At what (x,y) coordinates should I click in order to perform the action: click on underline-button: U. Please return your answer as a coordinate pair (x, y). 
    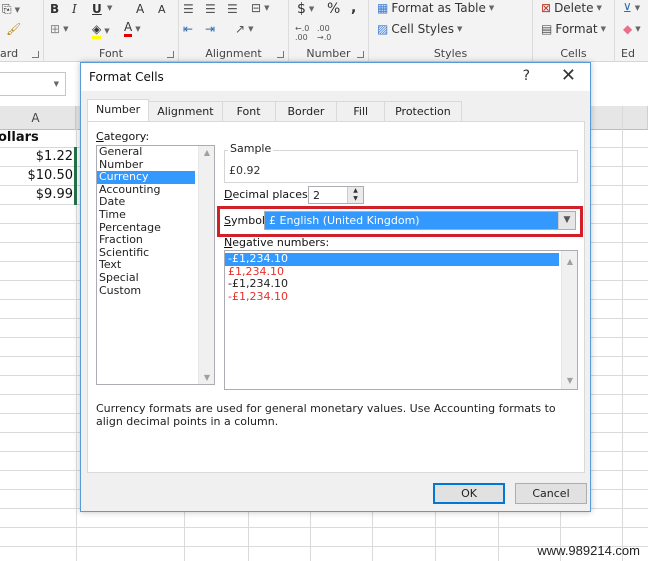
    Looking at the image, I should click on (97, 9).